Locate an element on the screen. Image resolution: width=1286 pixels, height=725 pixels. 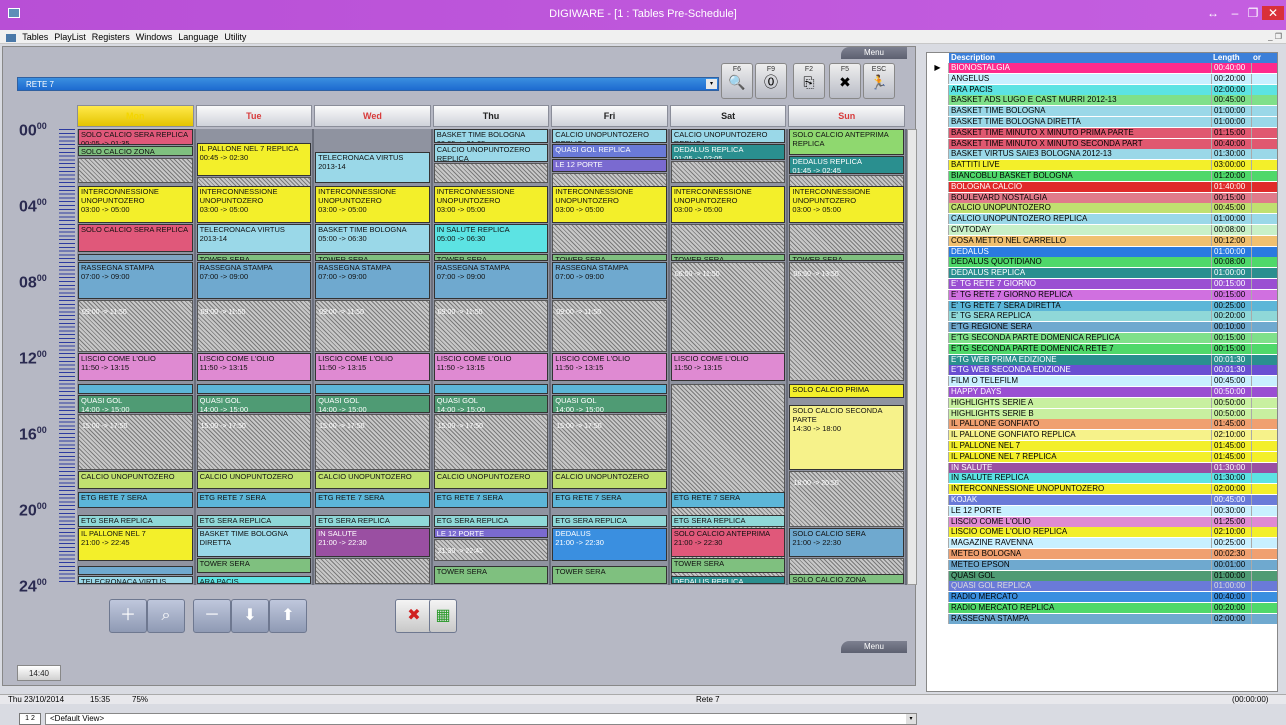
schedule-event: DEDALUS REPLICA is located at coordinates (728, 579).